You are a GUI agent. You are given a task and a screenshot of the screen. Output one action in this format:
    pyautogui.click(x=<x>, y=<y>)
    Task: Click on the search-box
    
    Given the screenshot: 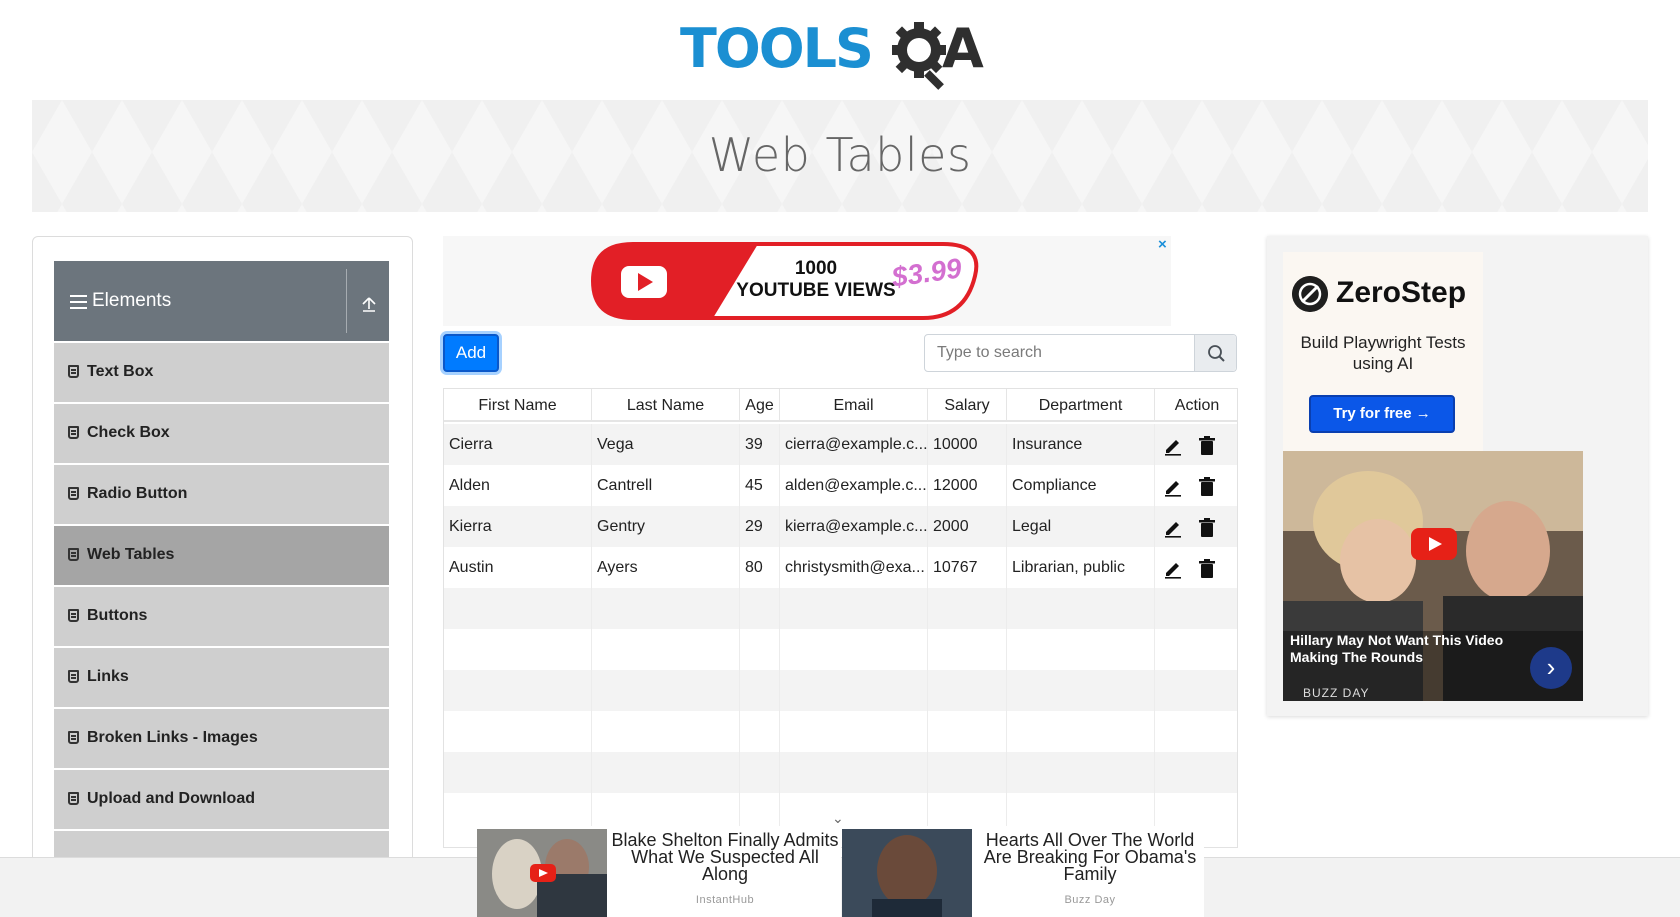 What is the action you would take?
    pyautogui.click(x=1080, y=353)
    